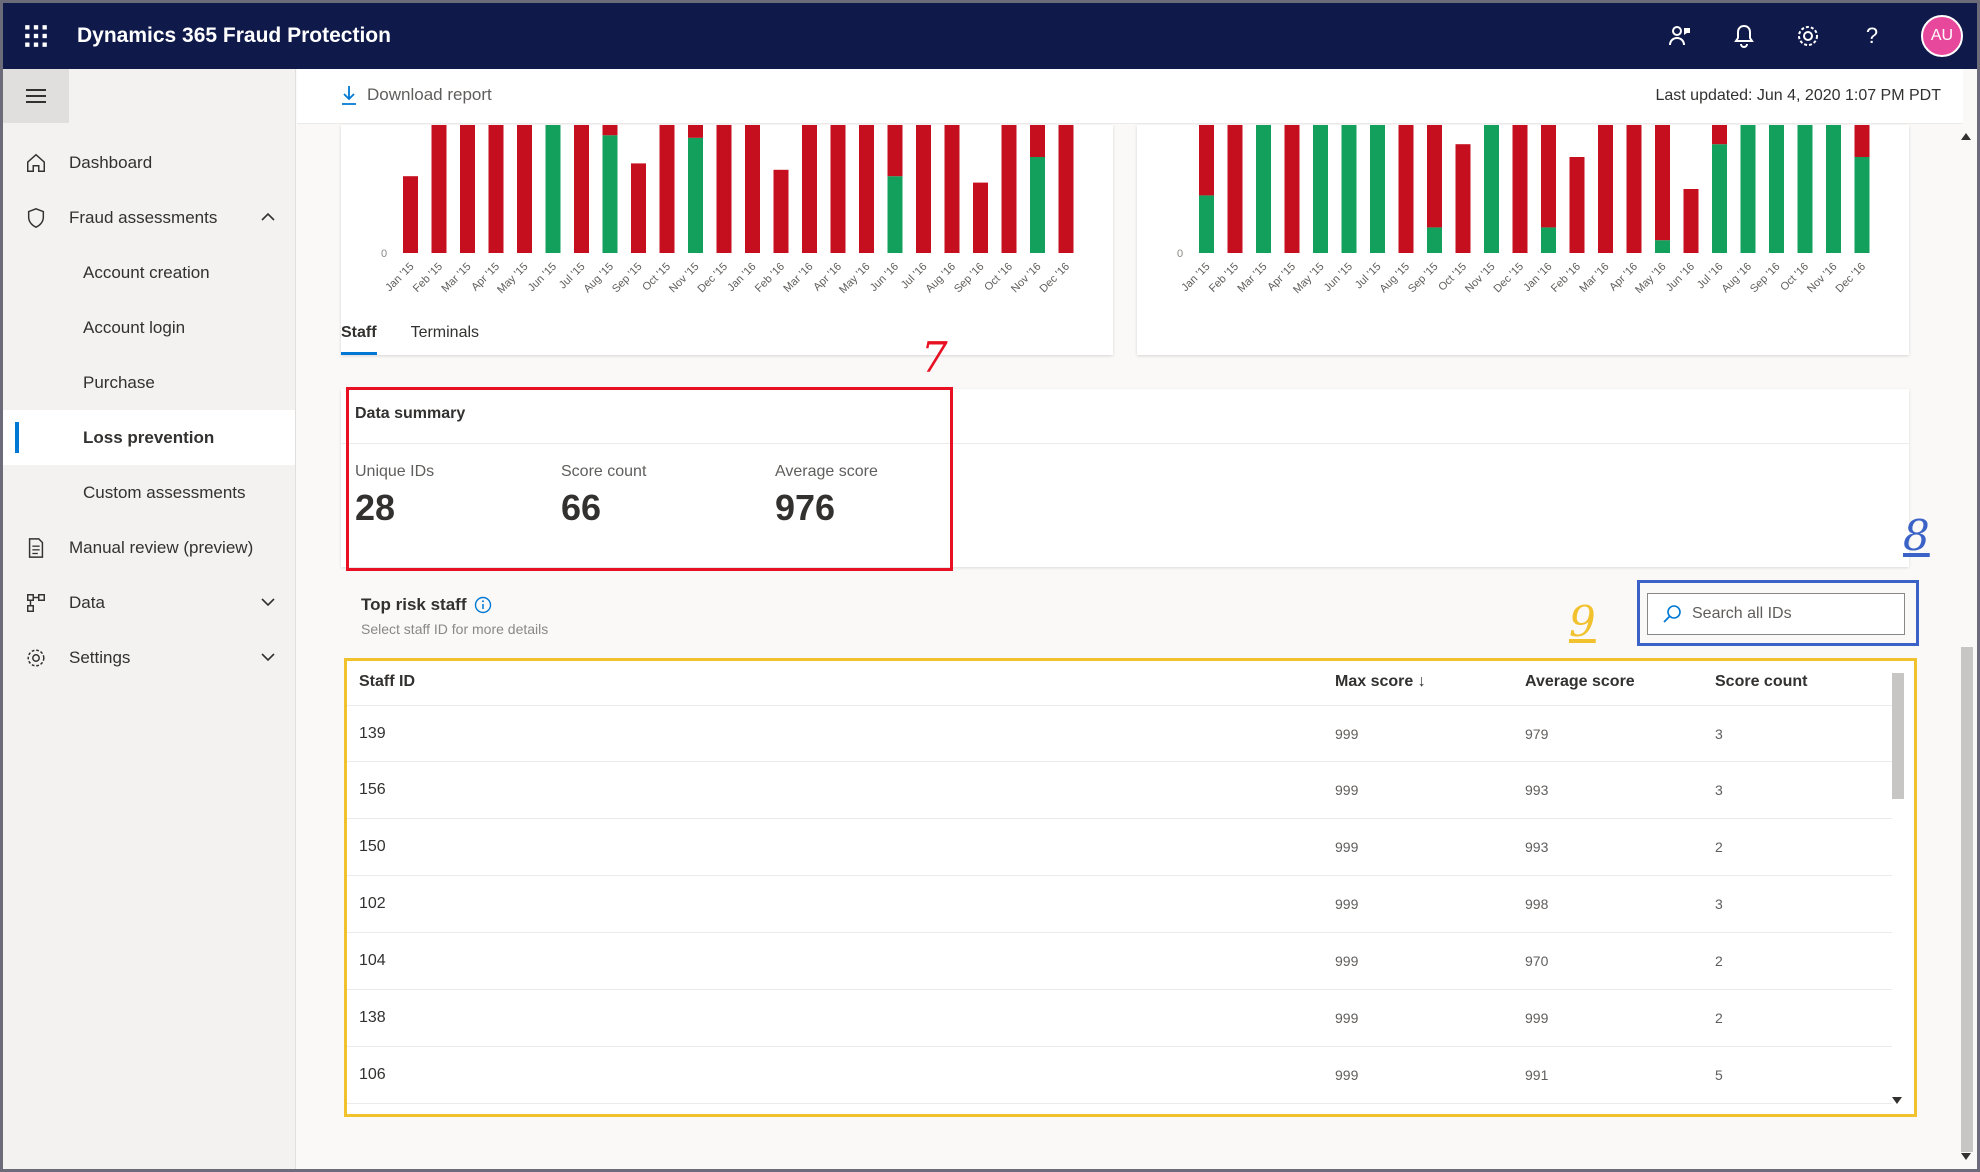 The image size is (1980, 1172). What do you see at coordinates (416, 95) in the screenshot?
I see `download-report-button: Download report` at bounding box center [416, 95].